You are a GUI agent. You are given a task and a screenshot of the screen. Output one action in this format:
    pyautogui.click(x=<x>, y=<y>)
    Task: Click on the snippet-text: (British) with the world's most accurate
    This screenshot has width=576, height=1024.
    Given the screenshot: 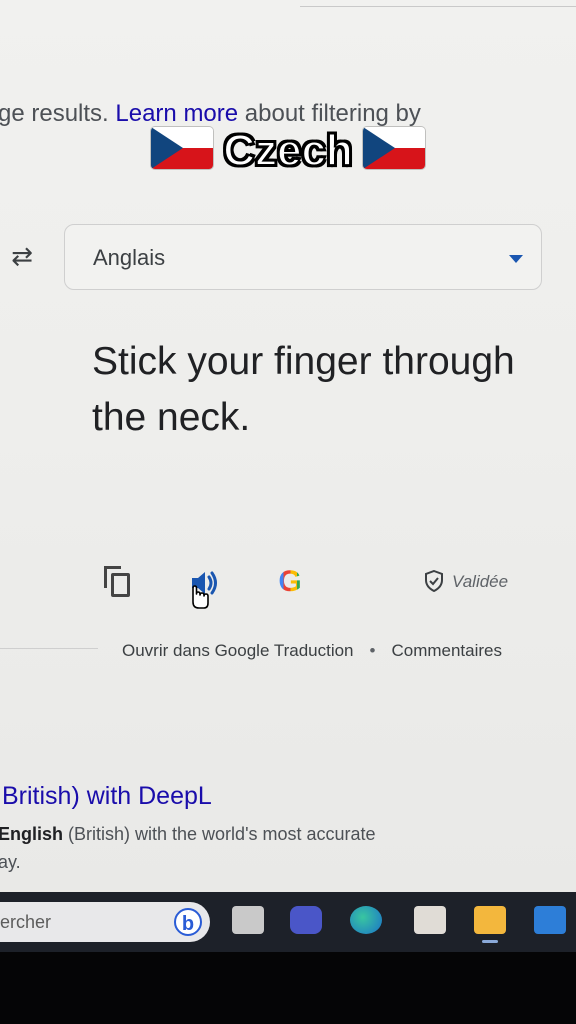 What is the action you would take?
    pyautogui.click(x=219, y=834)
    